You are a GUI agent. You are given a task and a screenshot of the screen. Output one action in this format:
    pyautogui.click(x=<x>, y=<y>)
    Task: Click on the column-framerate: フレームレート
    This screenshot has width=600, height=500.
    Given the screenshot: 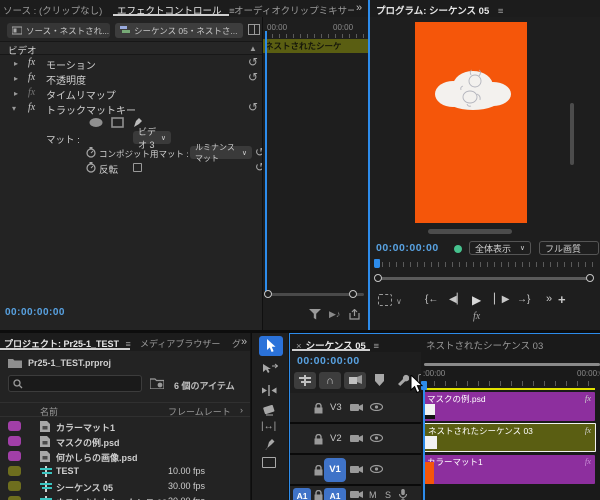 What is the action you would take?
    pyautogui.click(x=199, y=411)
    